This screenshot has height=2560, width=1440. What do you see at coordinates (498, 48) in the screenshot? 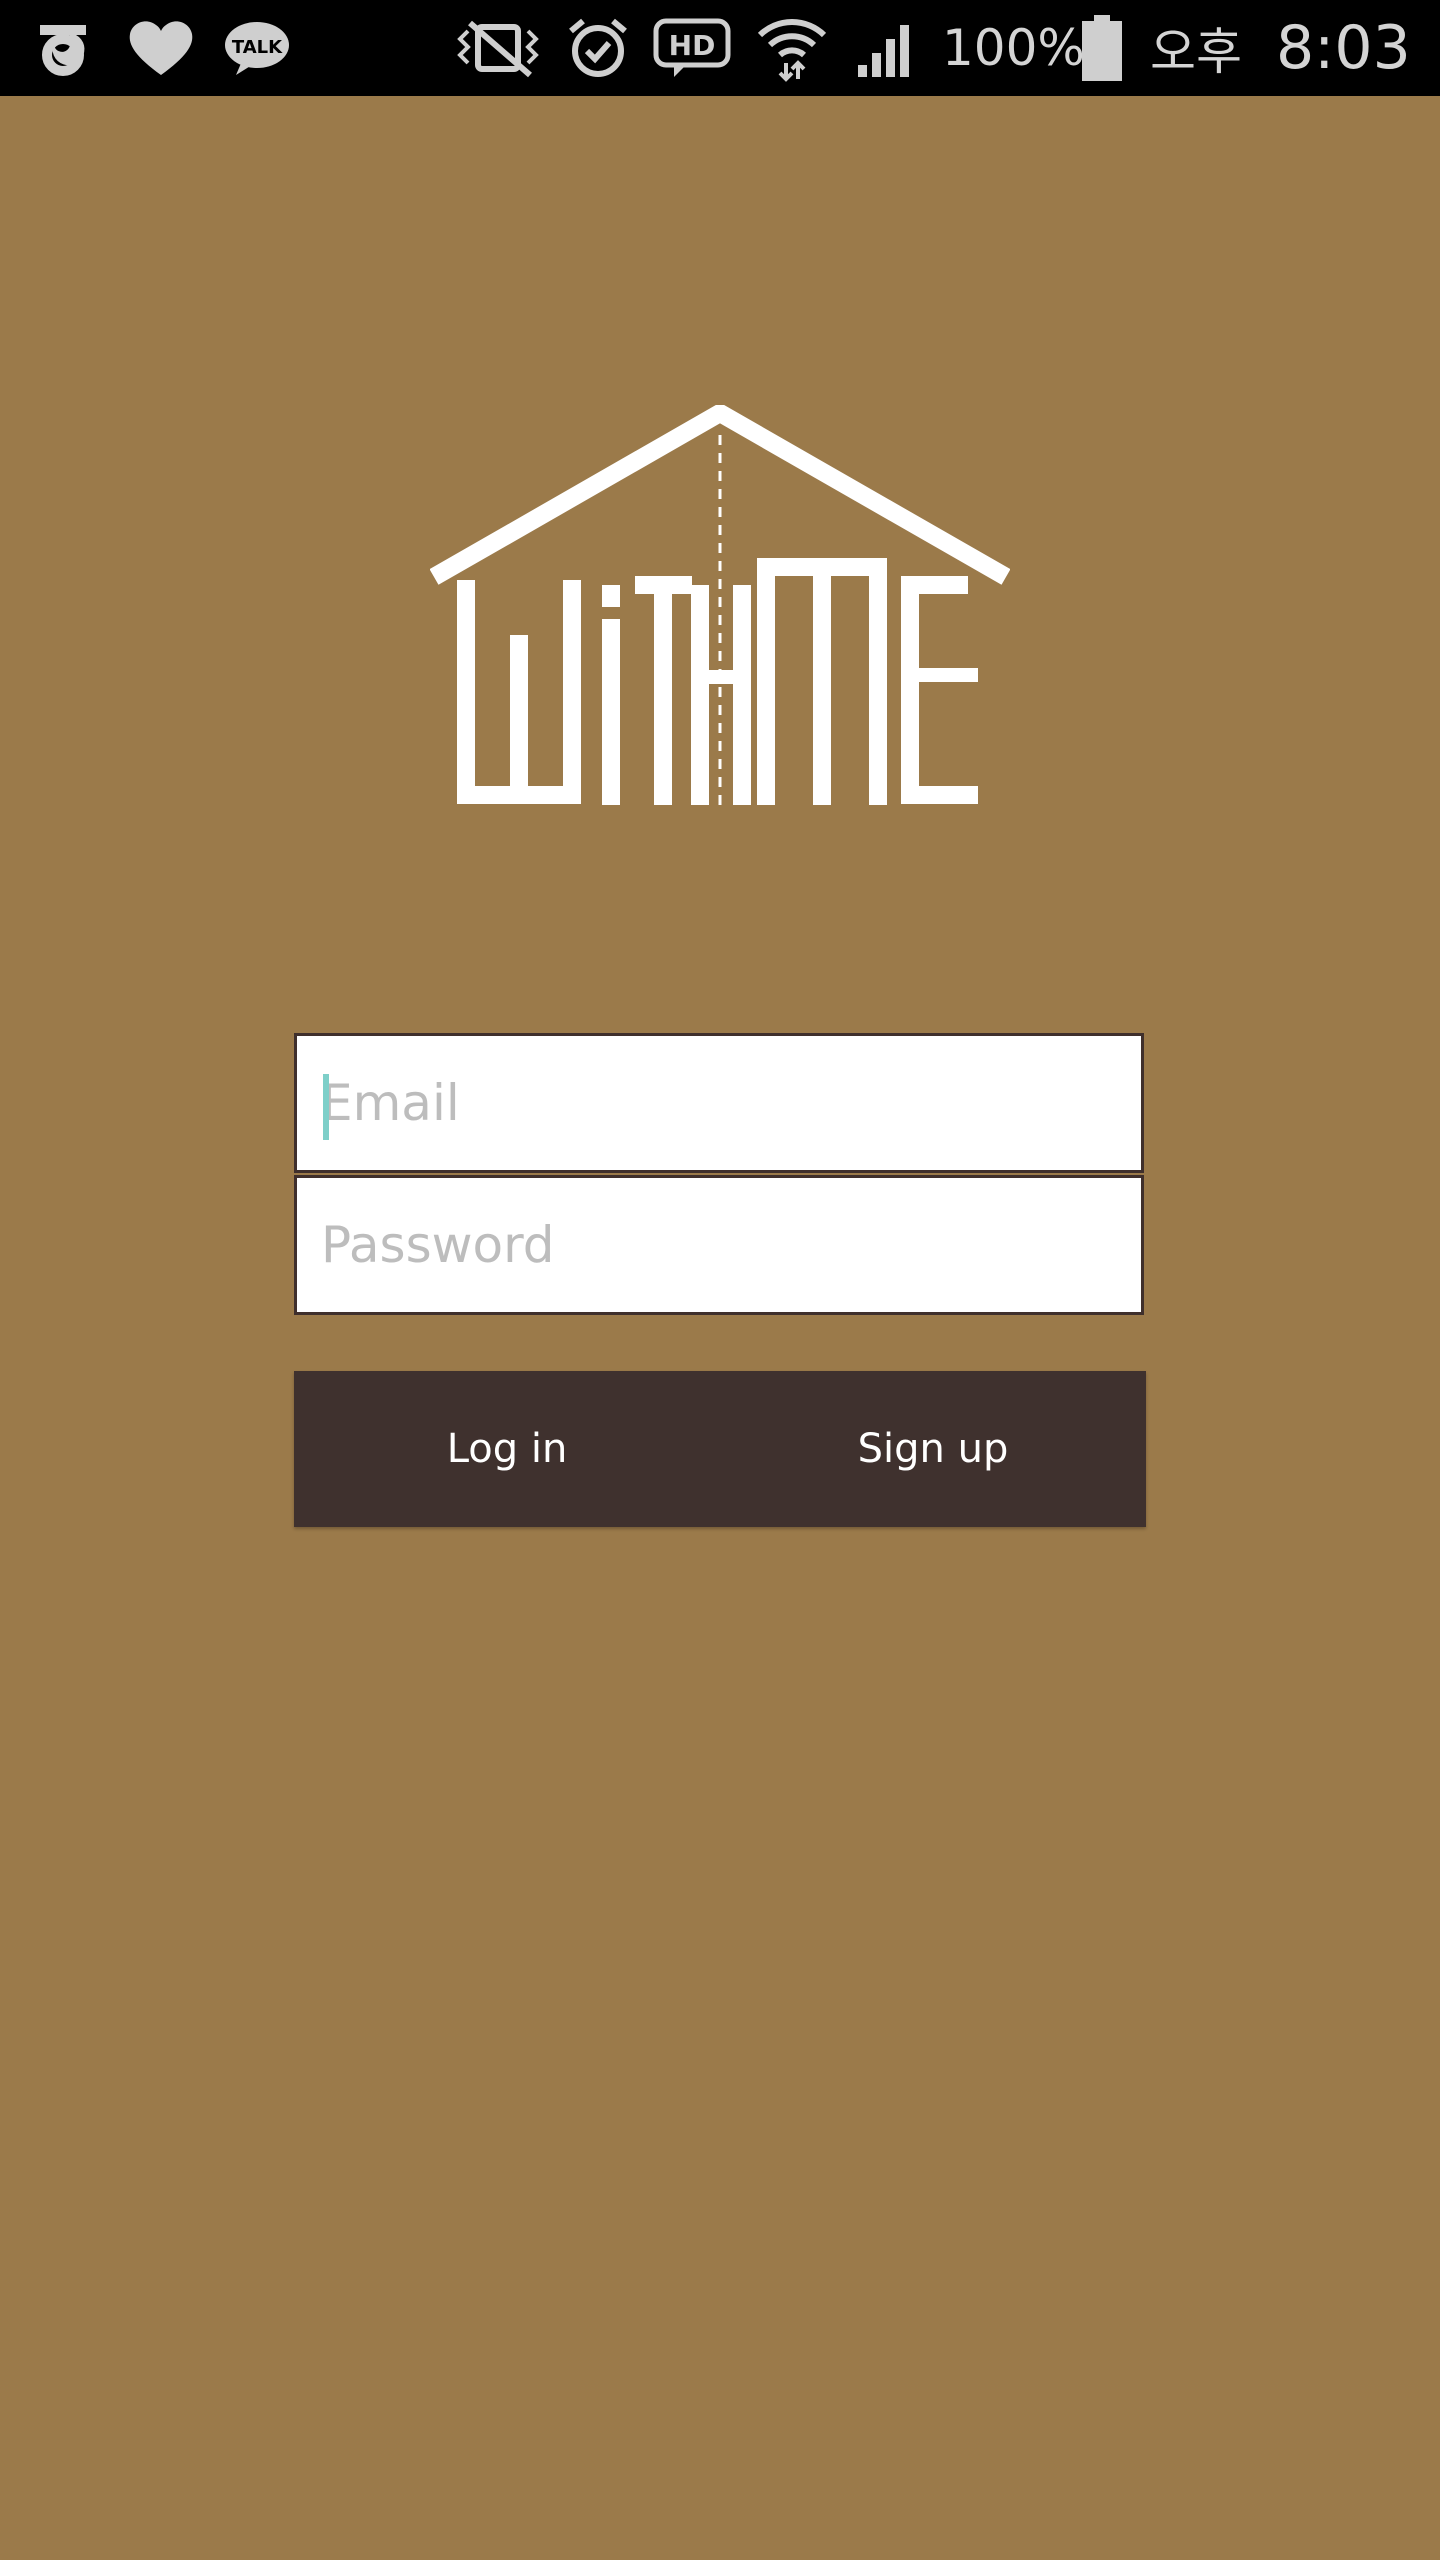
I see `vibrate-mute-icon` at bounding box center [498, 48].